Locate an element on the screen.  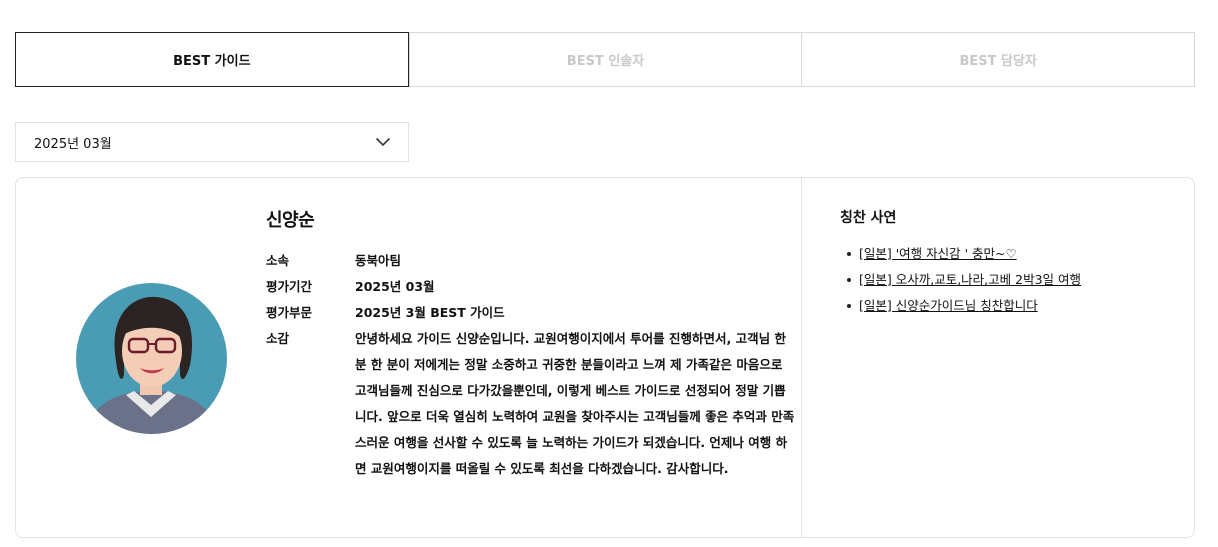
guide-photo is located at coordinates (151, 358).